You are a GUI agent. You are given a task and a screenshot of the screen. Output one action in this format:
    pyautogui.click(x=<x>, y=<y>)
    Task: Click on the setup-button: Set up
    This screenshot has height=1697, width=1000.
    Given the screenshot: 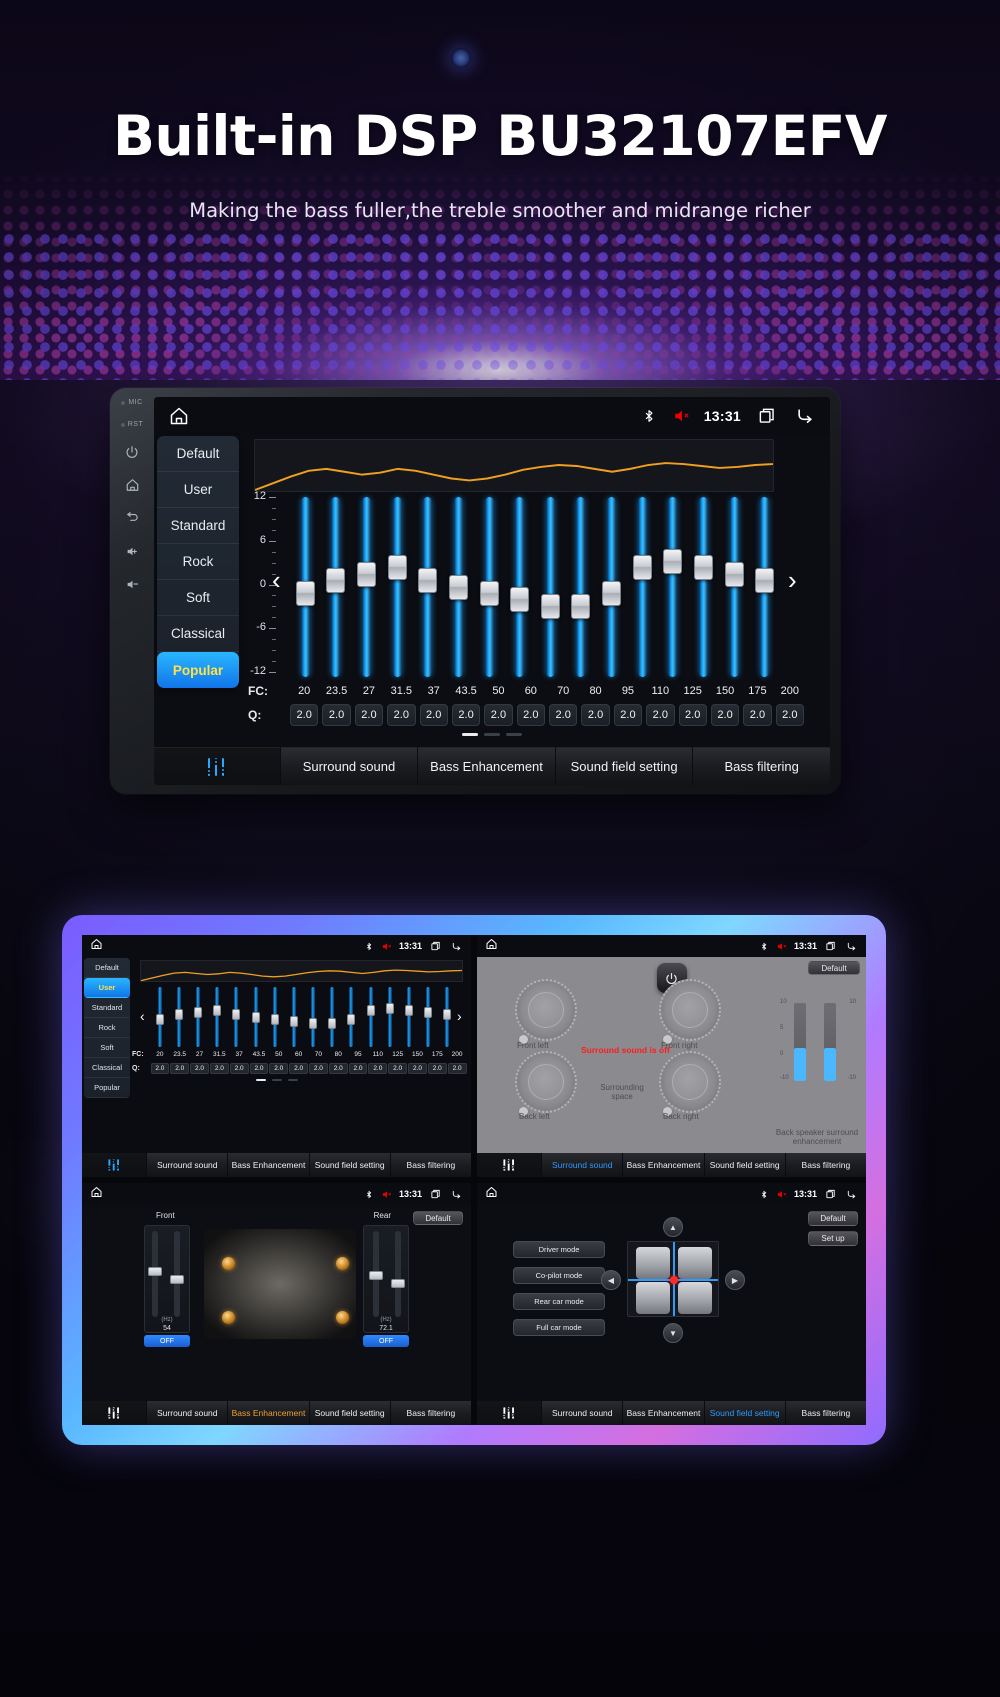 What is the action you would take?
    pyautogui.click(x=833, y=1238)
    